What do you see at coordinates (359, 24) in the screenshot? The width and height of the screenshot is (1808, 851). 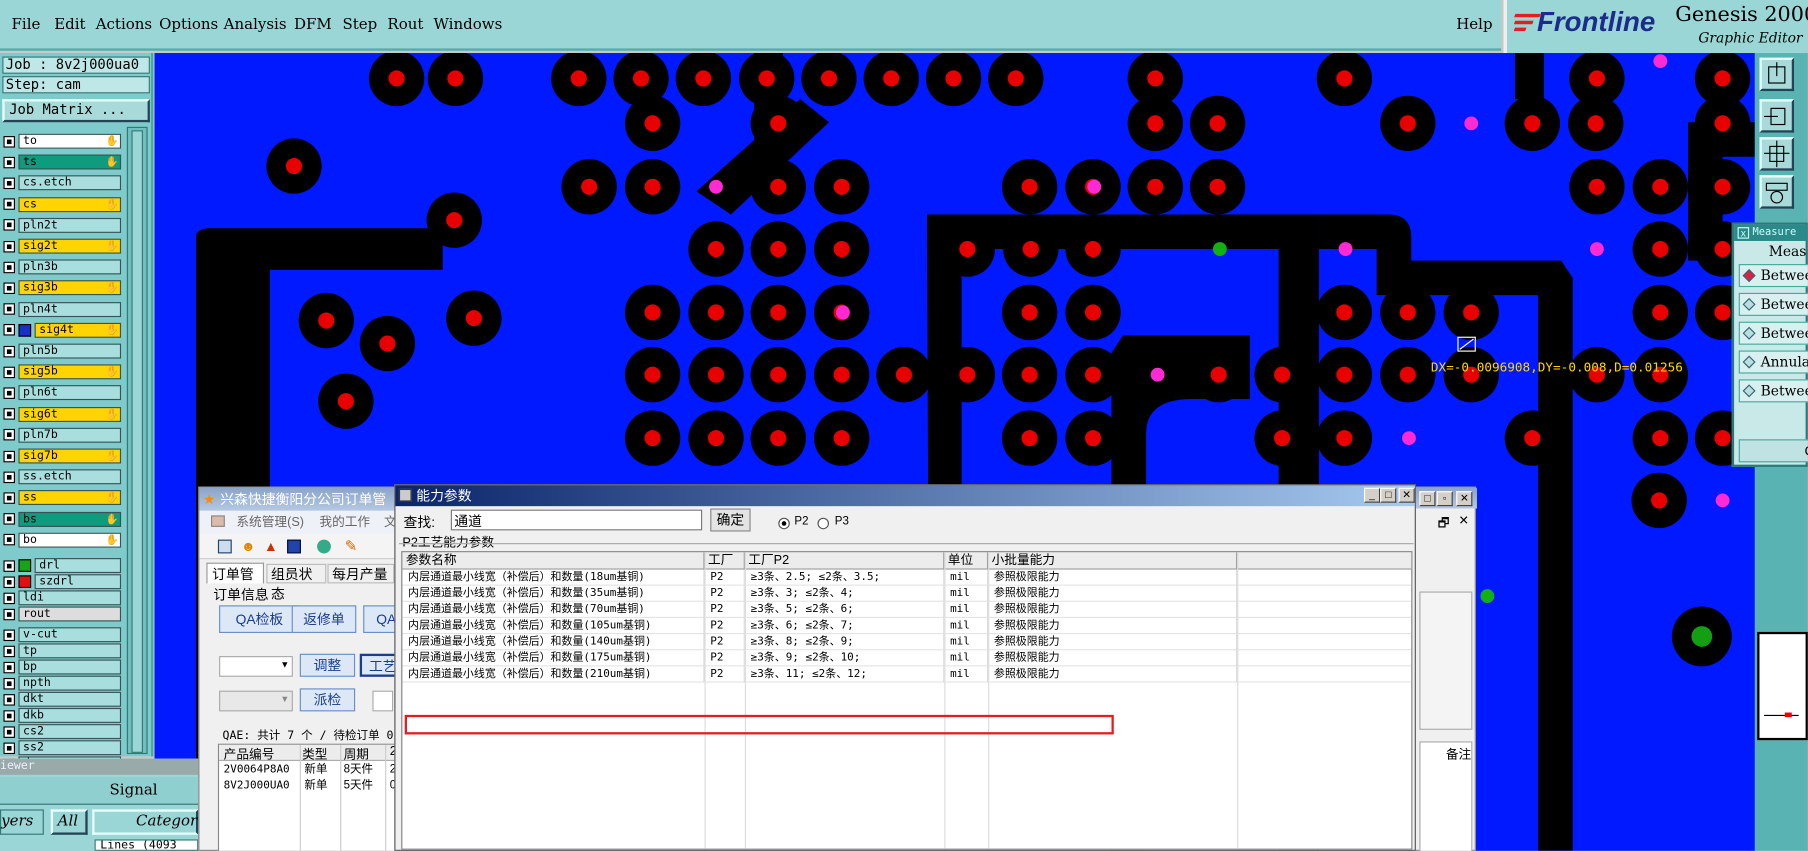 I see `menu-step: Step` at bounding box center [359, 24].